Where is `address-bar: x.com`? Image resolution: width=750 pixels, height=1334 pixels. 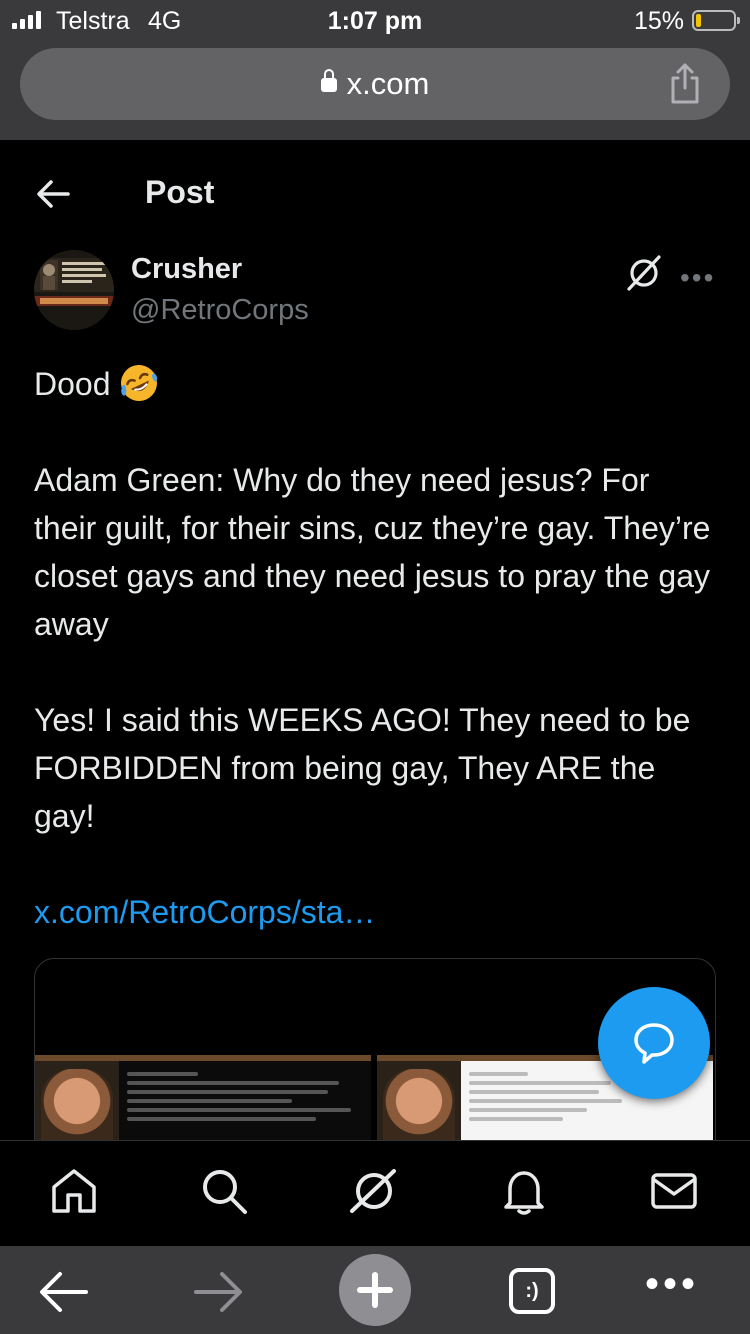
address-bar: x.com is located at coordinates (375, 84).